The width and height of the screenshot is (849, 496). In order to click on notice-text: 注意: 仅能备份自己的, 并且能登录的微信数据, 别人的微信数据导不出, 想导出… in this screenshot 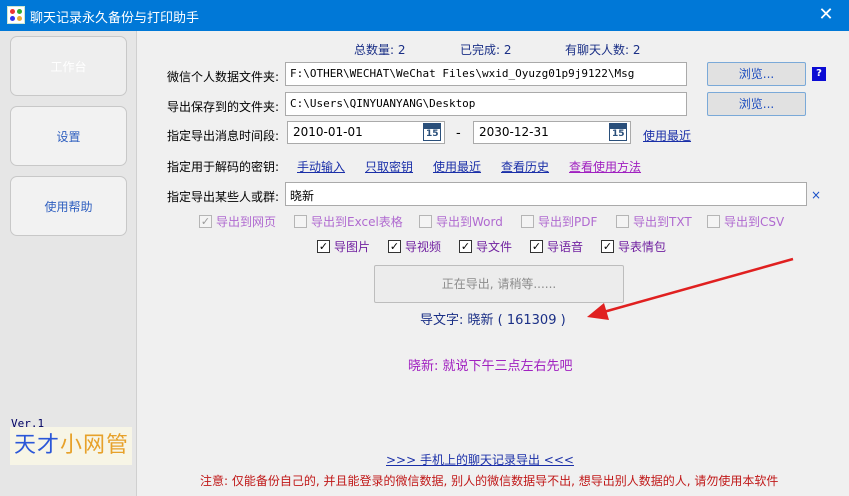, I will do `click(489, 481)`.